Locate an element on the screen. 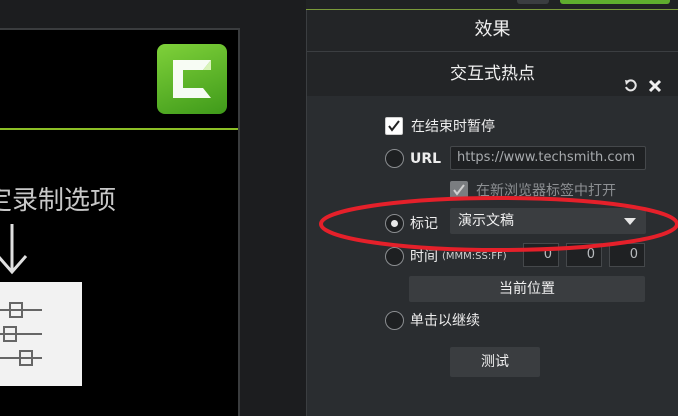 This screenshot has width=678, height=416. marker-dropdown-value: 演示文稿 is located at coordinates (486, 221).